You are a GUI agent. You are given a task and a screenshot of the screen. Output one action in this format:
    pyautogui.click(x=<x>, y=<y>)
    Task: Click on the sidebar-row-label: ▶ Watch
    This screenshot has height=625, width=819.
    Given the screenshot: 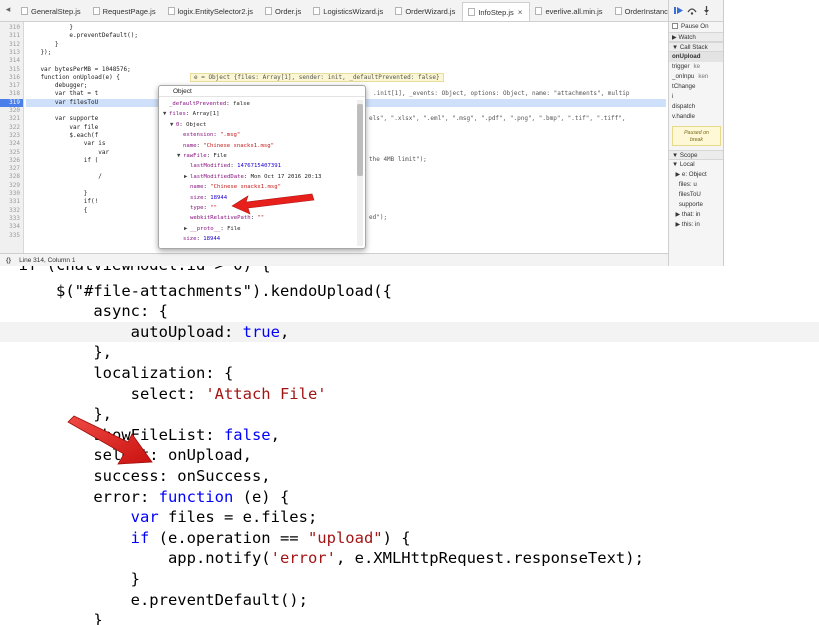 What is the action you would take?
    pyautogui.click(x=684, y=37)
    